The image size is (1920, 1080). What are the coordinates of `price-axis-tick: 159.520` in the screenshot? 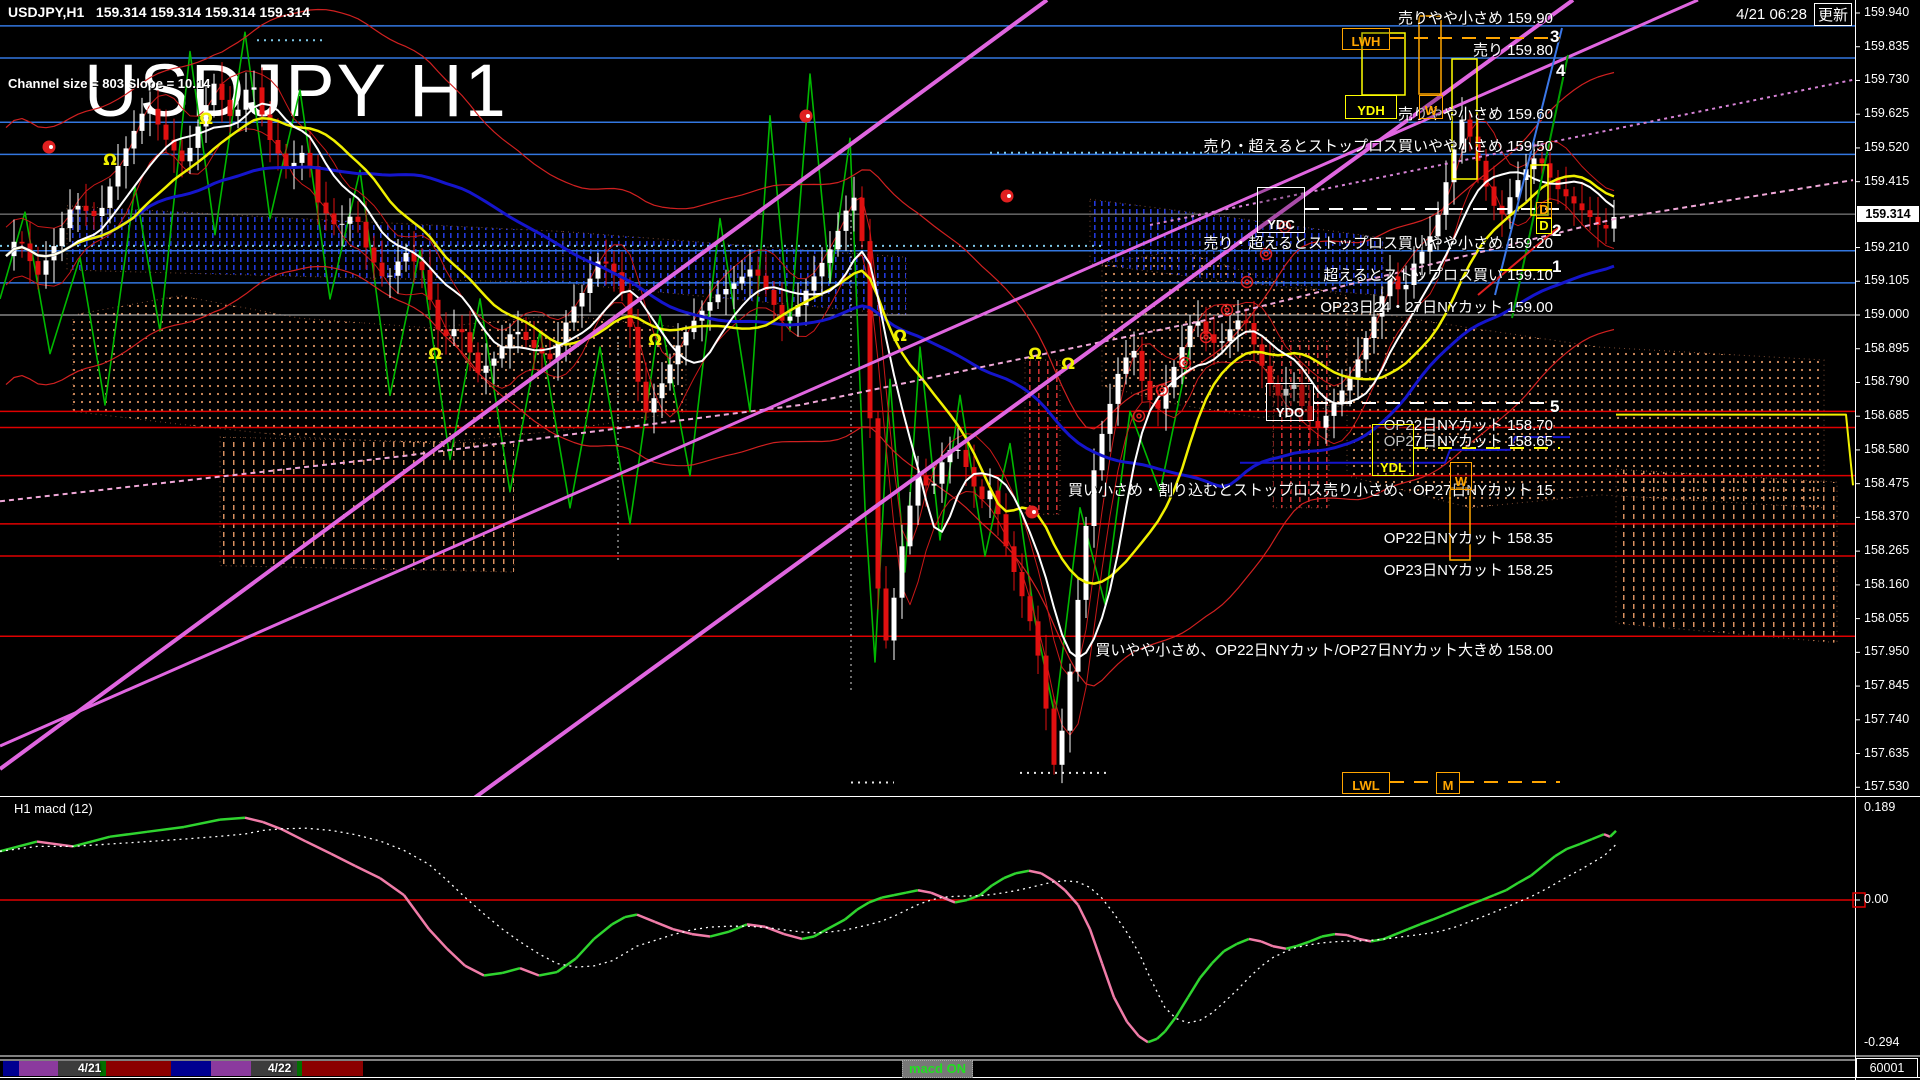 It's located at (1886, 147).